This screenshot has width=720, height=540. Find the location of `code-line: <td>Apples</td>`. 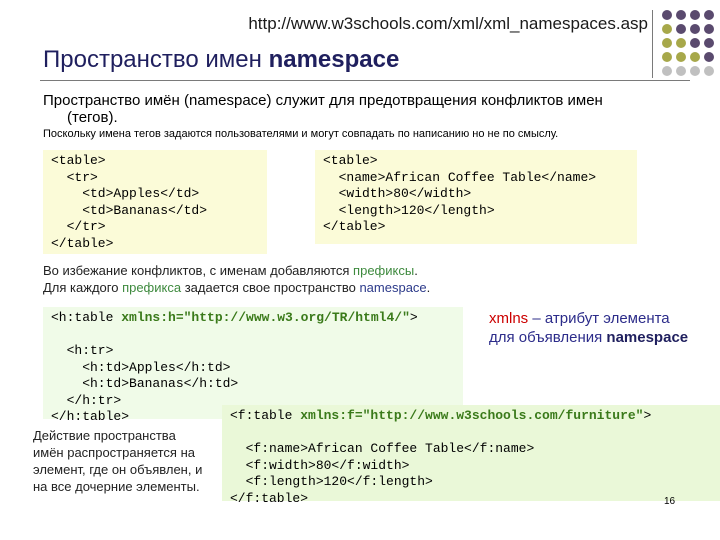

code-line: <td>Apples</td> is located at coordinates (125, 193).